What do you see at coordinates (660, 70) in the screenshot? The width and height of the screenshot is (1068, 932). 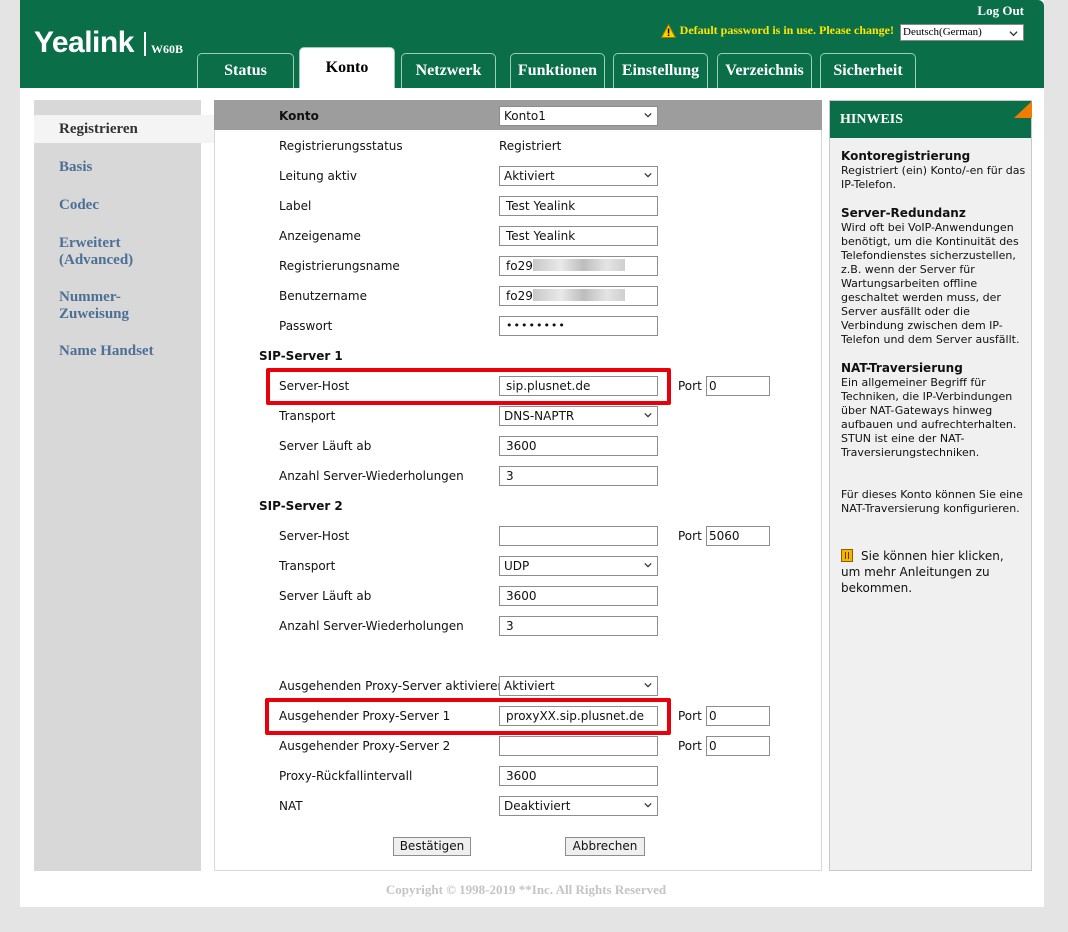 I see `tab-einstellung: Einstellung` at bounding box center [660, 70].